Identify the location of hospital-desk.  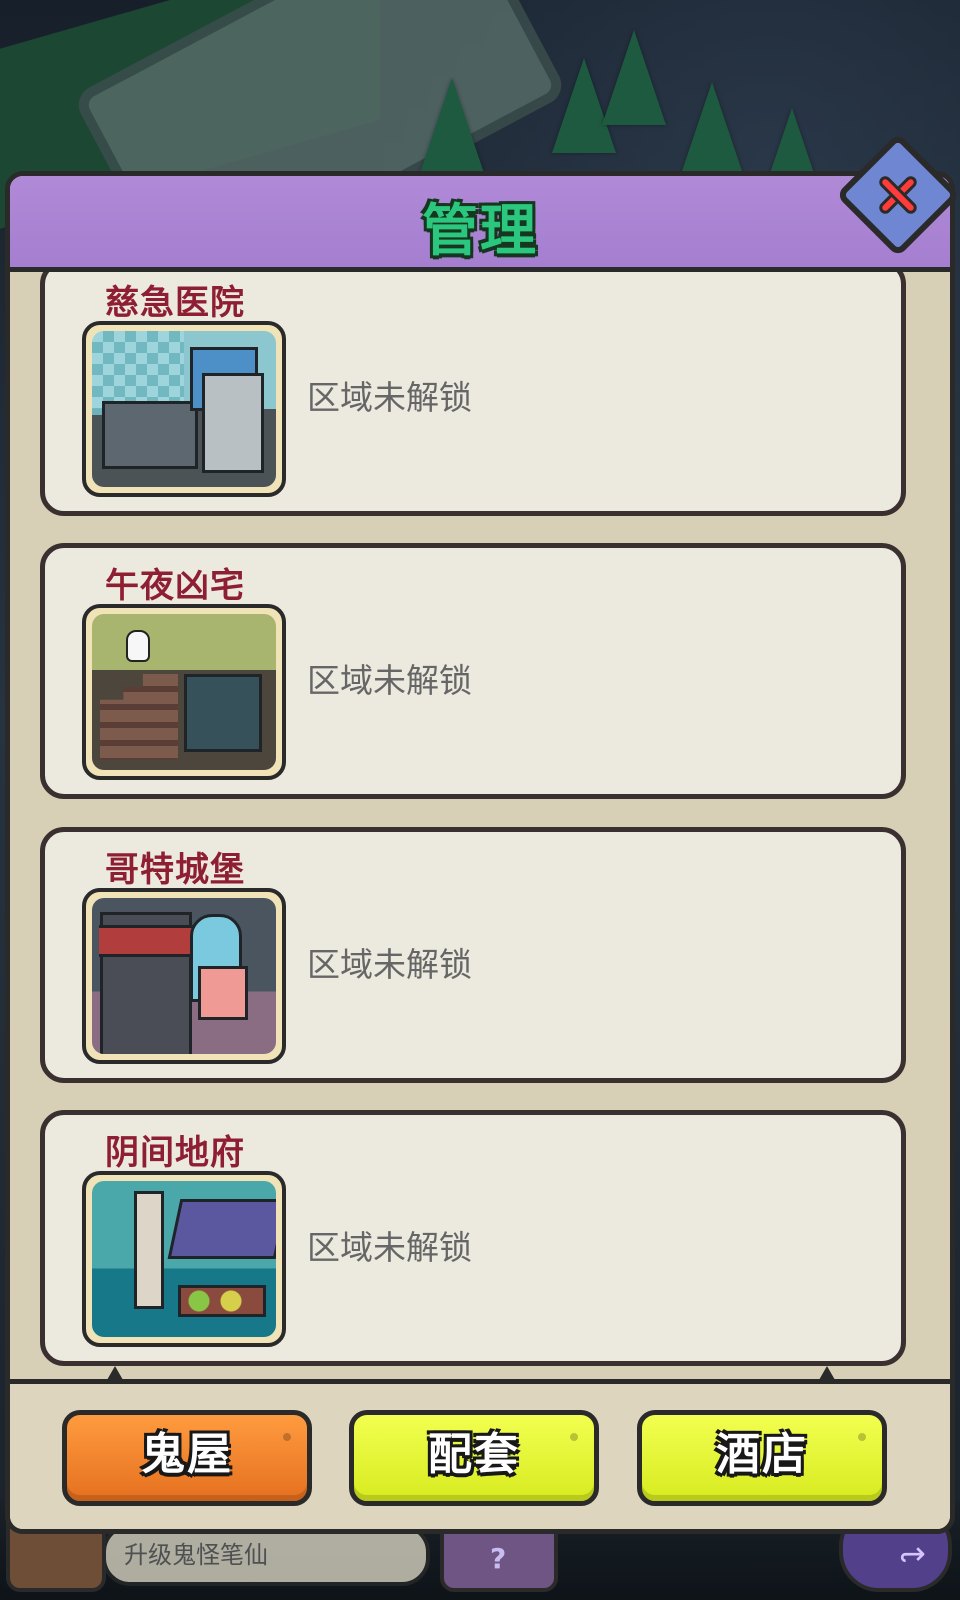
(150, 435).